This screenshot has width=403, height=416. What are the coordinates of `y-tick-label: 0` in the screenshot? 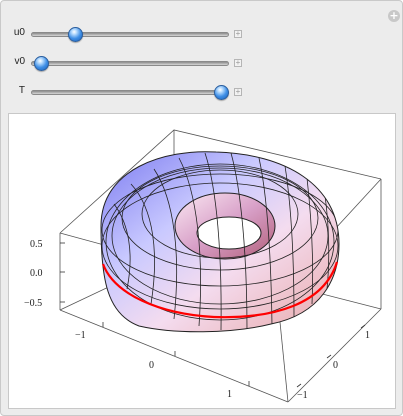 It's located at (335, 365).